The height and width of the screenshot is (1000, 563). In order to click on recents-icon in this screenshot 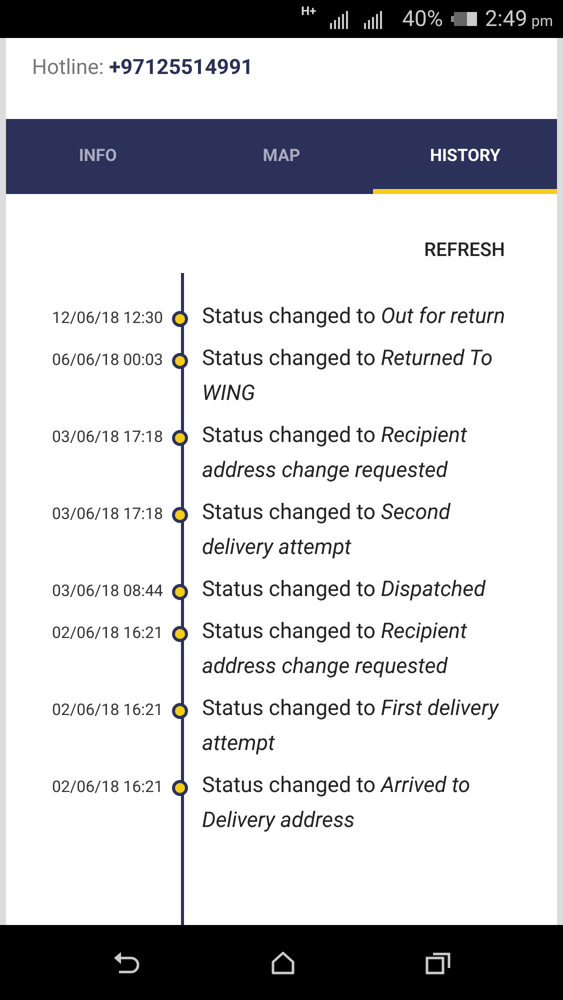, I will do `click(437, 962)`.